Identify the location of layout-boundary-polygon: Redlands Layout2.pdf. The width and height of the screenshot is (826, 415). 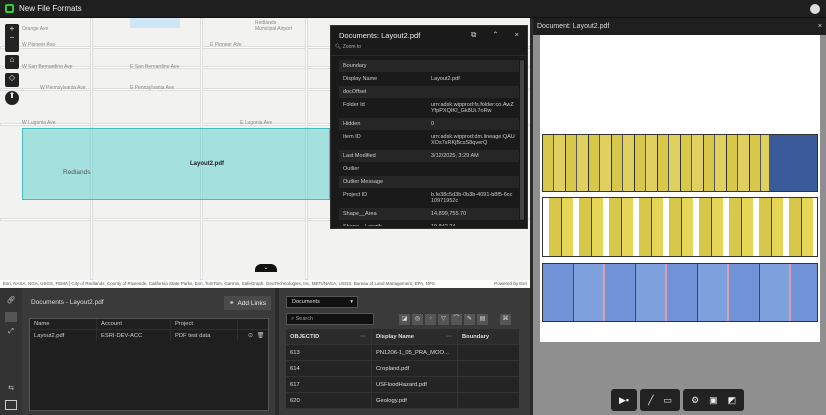
(176, 164).